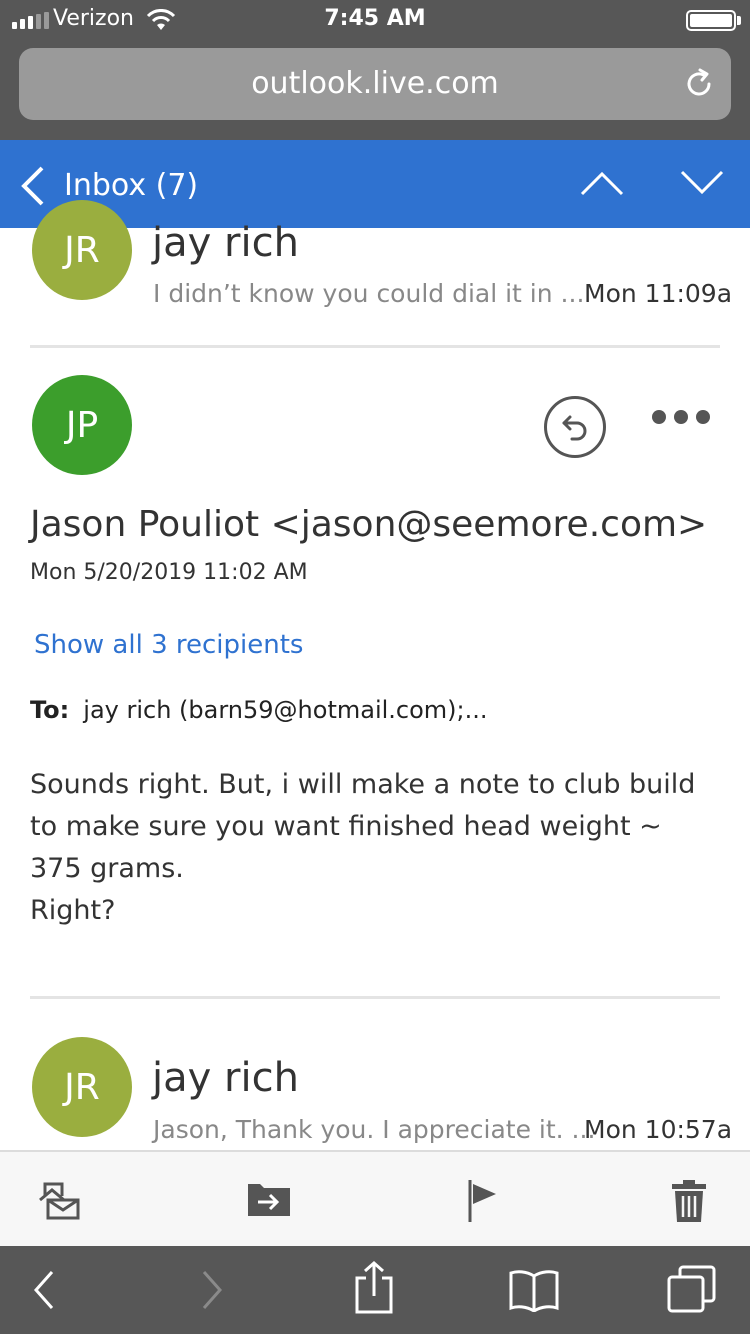 This screenshot has height=1334, width=750. Describe the element at coordinates (658, 1129) in the screenshot. I see `message-date: Mon 10:57a` at that location.